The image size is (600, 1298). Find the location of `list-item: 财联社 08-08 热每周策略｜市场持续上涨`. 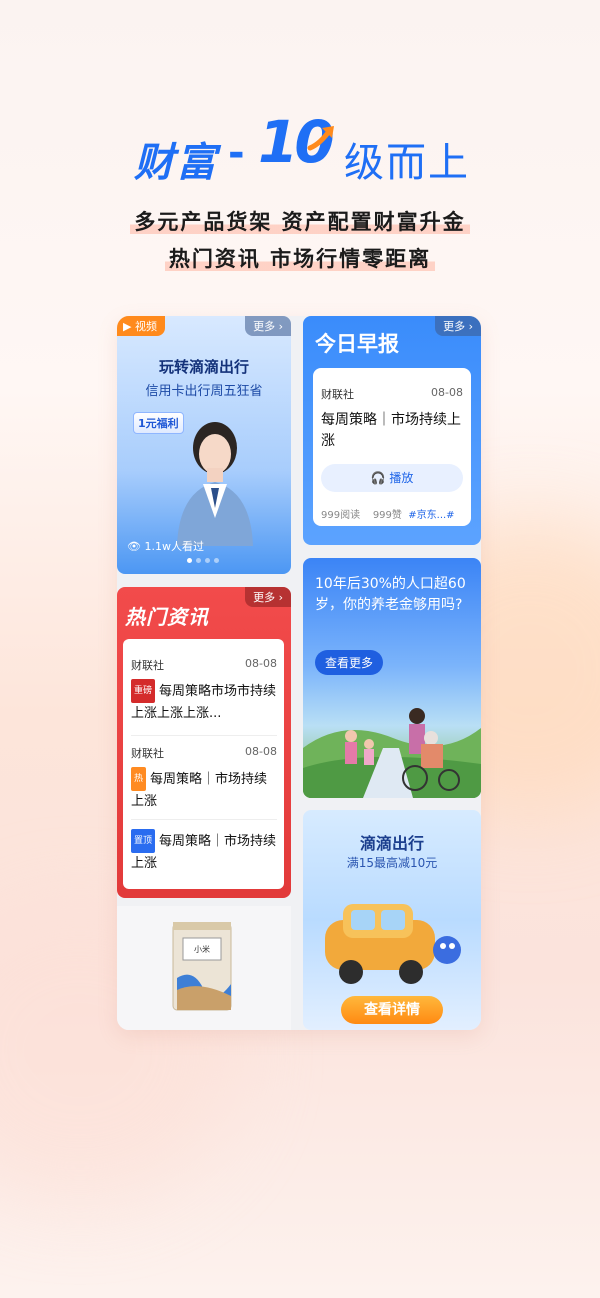

list-item: 财联社 08-08 热每周策略｜市场持续上涨 is located at coordinates (204, 779).